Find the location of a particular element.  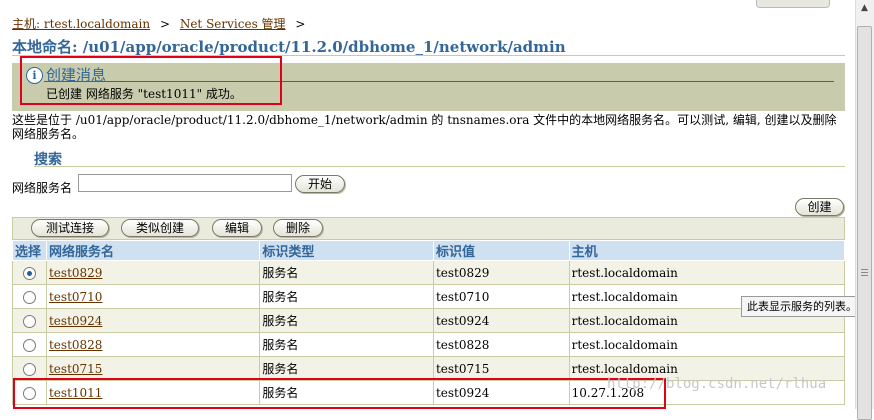

table-row: test0828 服务名 test0828 rtest.localdomain is located at coordinates (429, 344).